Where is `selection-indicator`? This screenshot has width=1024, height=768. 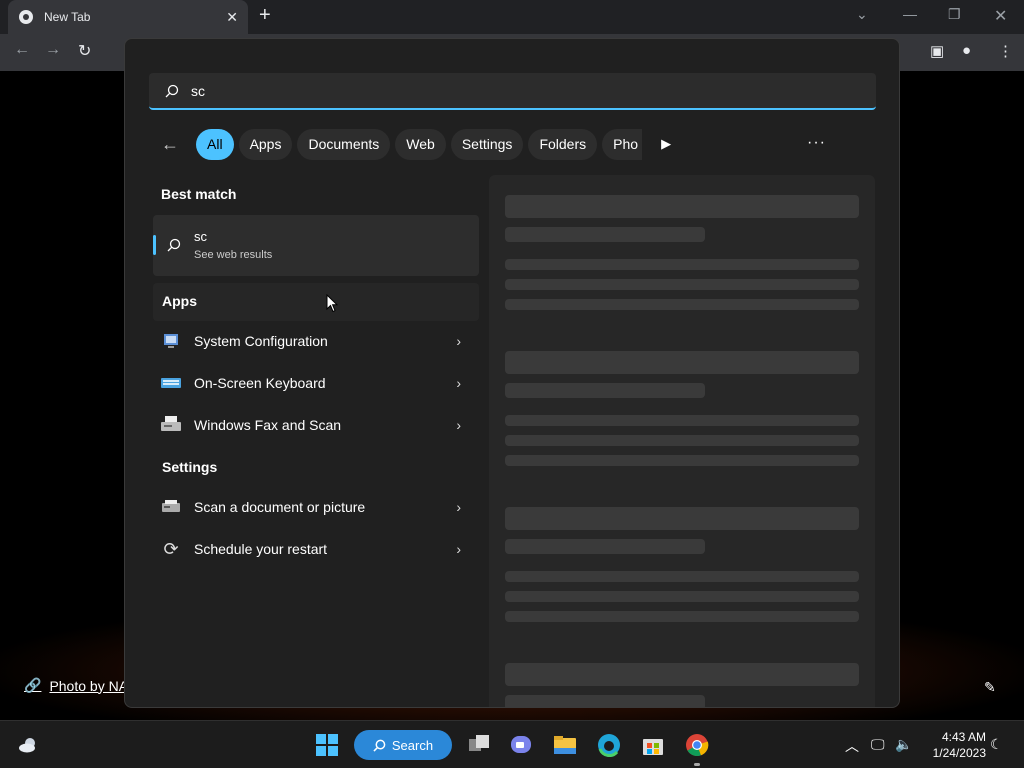 selection-indicator is located at coordinates (154, 245).